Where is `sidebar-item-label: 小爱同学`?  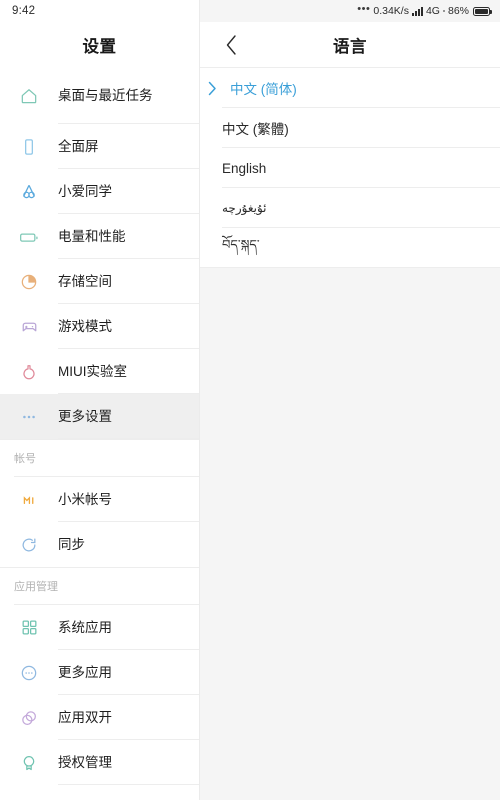 sidebar-item-label: 小爱同学 is located at coordinates (85, 191).